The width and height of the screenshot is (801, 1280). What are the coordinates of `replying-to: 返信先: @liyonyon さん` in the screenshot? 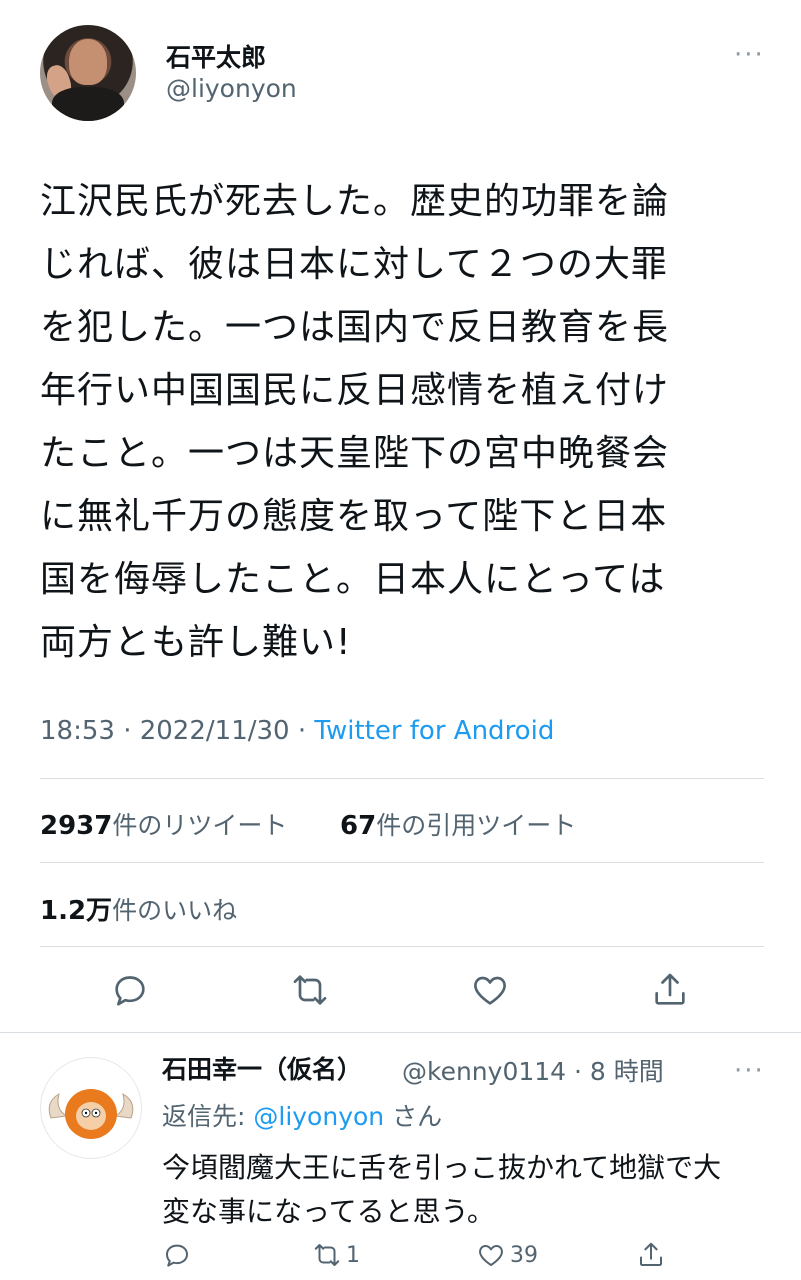 It's located at (302, 1115).